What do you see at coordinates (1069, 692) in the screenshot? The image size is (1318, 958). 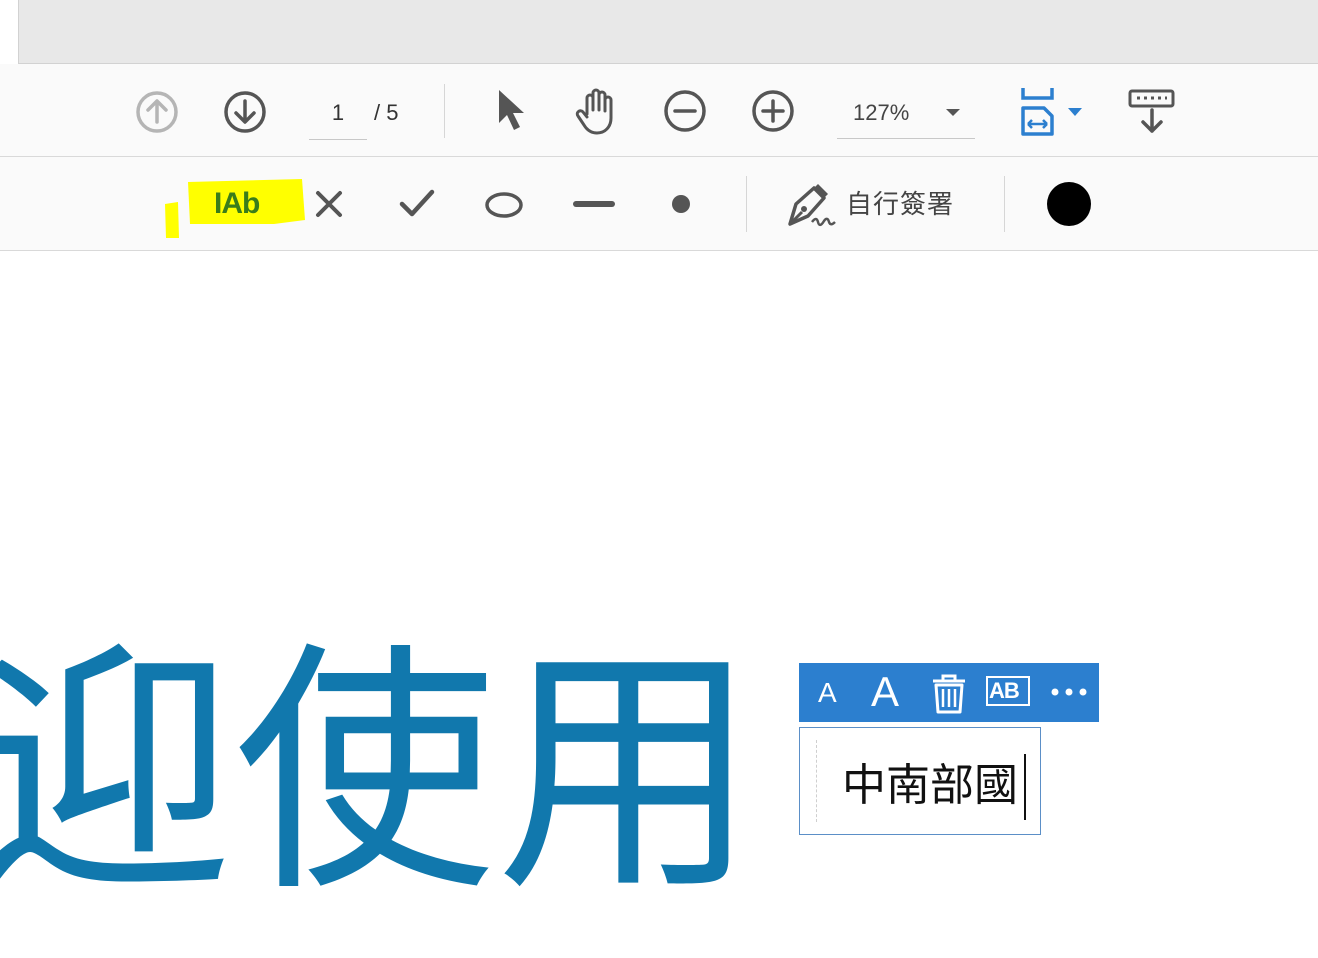 I see `more-options-icon` at bounding box center [1069, 692].